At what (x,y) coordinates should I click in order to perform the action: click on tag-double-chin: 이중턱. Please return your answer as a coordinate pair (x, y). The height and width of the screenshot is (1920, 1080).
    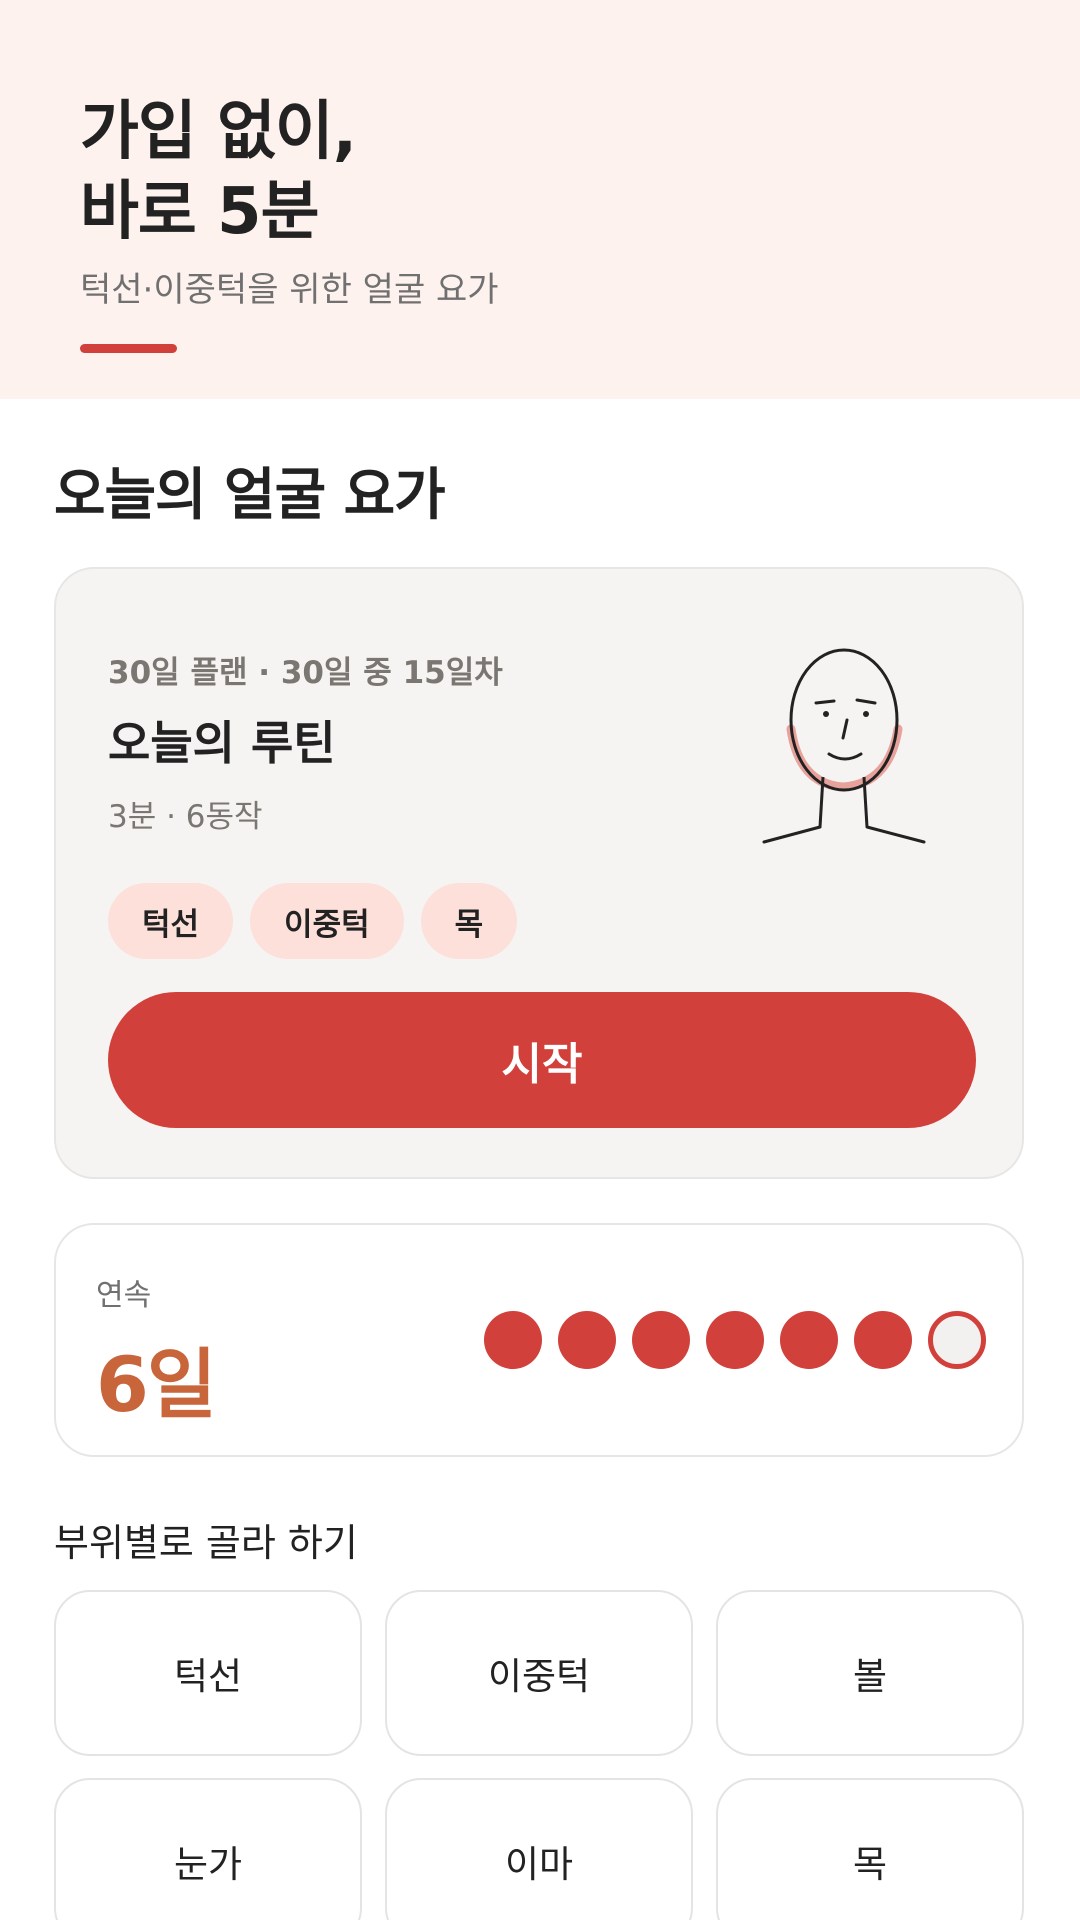
    Looking at the image, I should click on (327, 921).